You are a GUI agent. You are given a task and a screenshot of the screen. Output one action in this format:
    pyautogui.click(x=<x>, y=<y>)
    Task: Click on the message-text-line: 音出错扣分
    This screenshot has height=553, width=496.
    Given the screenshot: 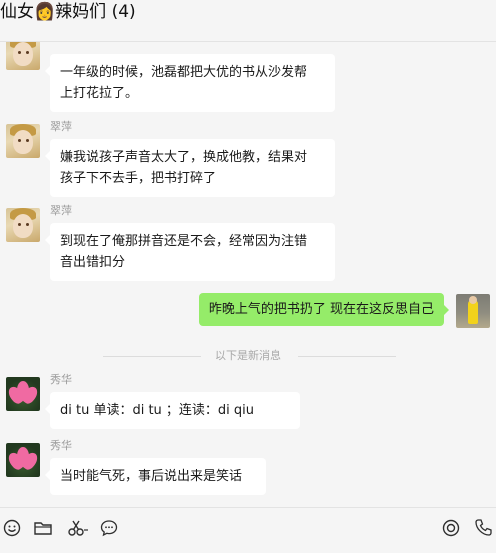 What is the action you would take?
    pyautogui.click(x=93, y=262)
    